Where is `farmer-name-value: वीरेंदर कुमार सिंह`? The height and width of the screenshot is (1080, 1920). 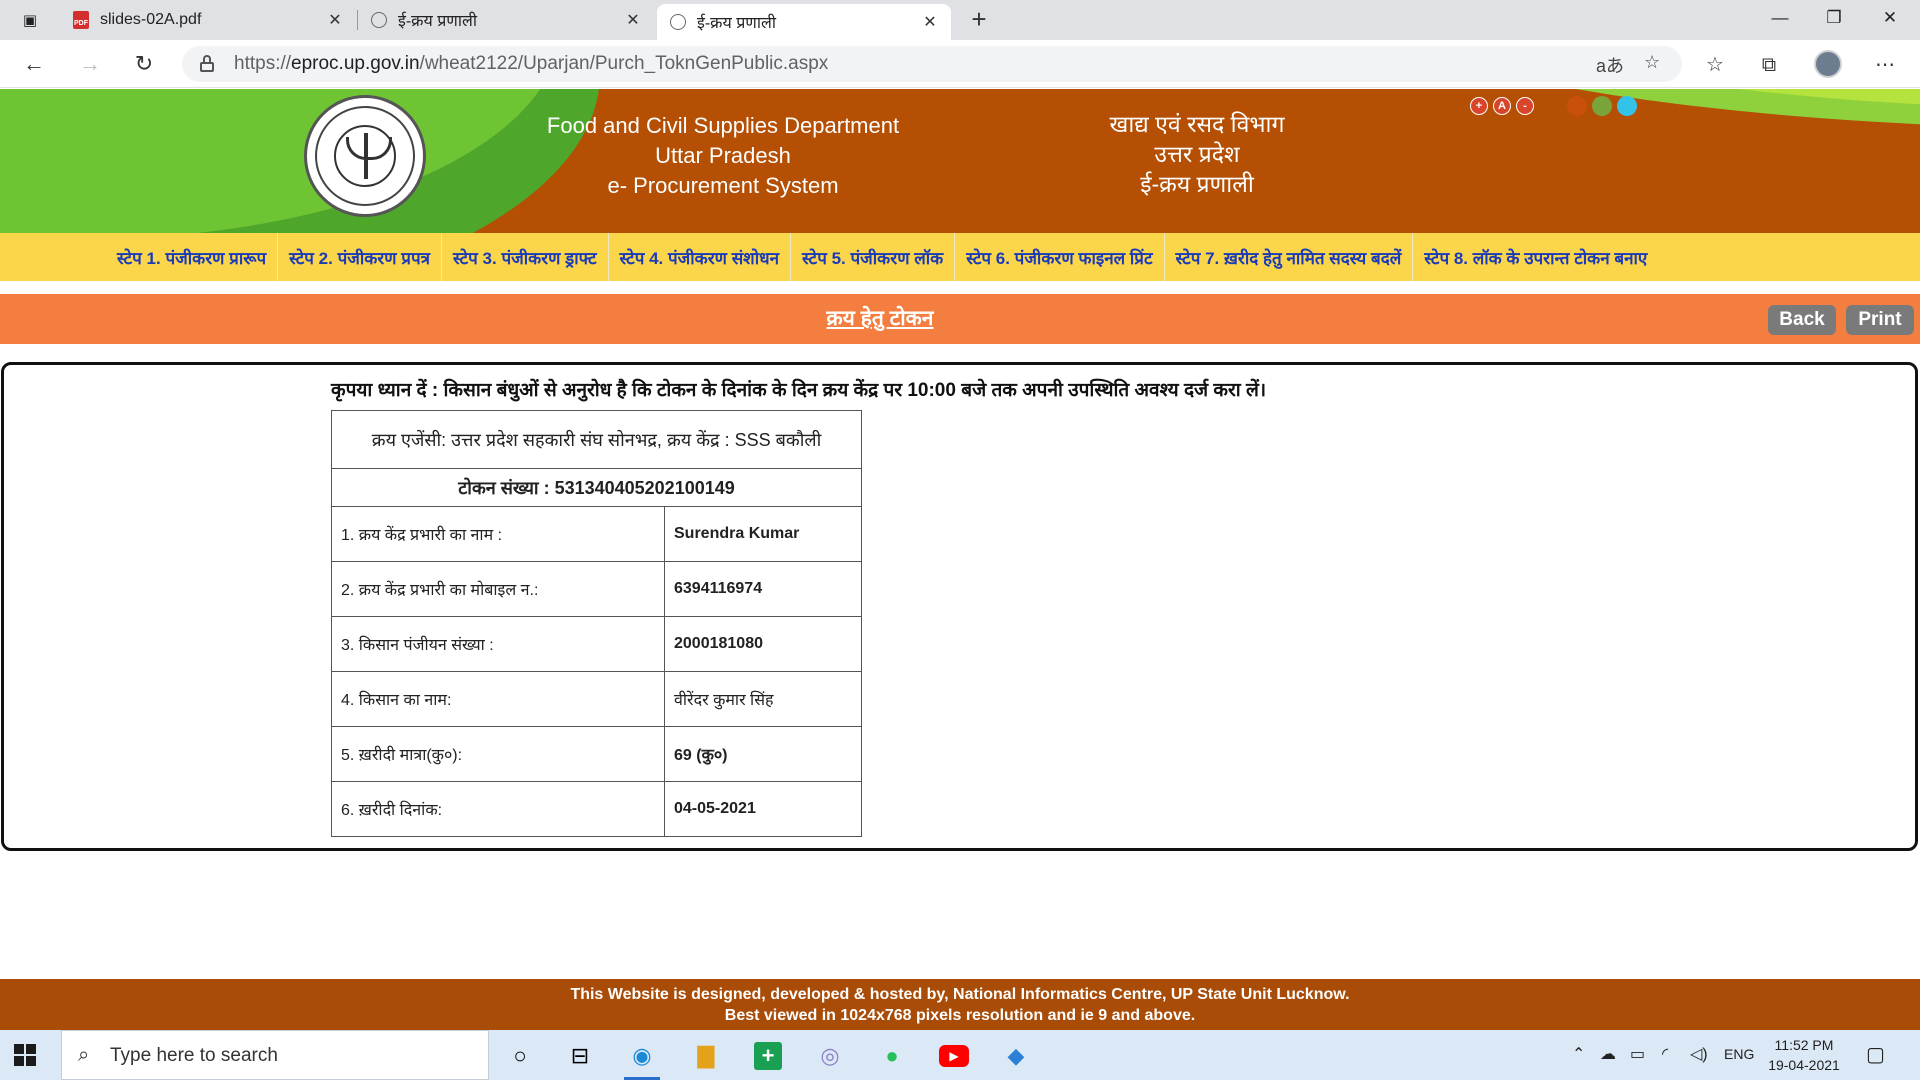
farmer-name-value: वीरेंदर कुमार सिंह is located at coordinates (763, 699).